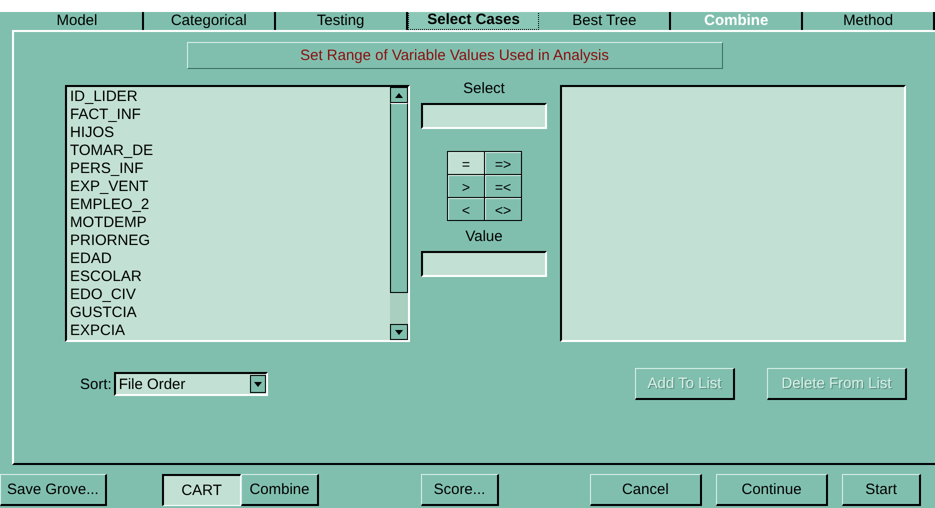 Image resolution: width=935 pixels, height=508 pixels. Describe the element at coordinates (280, 490) in the screenshot. I see `mode-button: Combine` at that location.